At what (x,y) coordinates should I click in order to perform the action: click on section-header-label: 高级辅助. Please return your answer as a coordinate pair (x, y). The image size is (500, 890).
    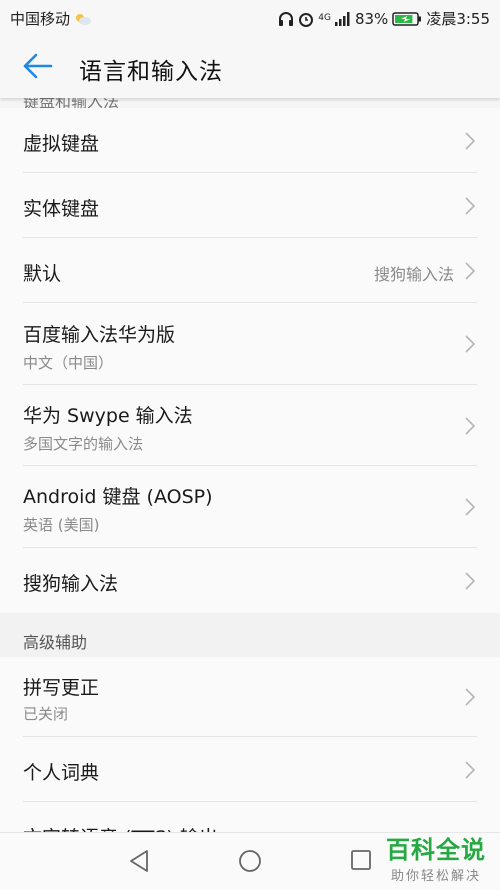
    Looking at the image, I should click on (55, 642).